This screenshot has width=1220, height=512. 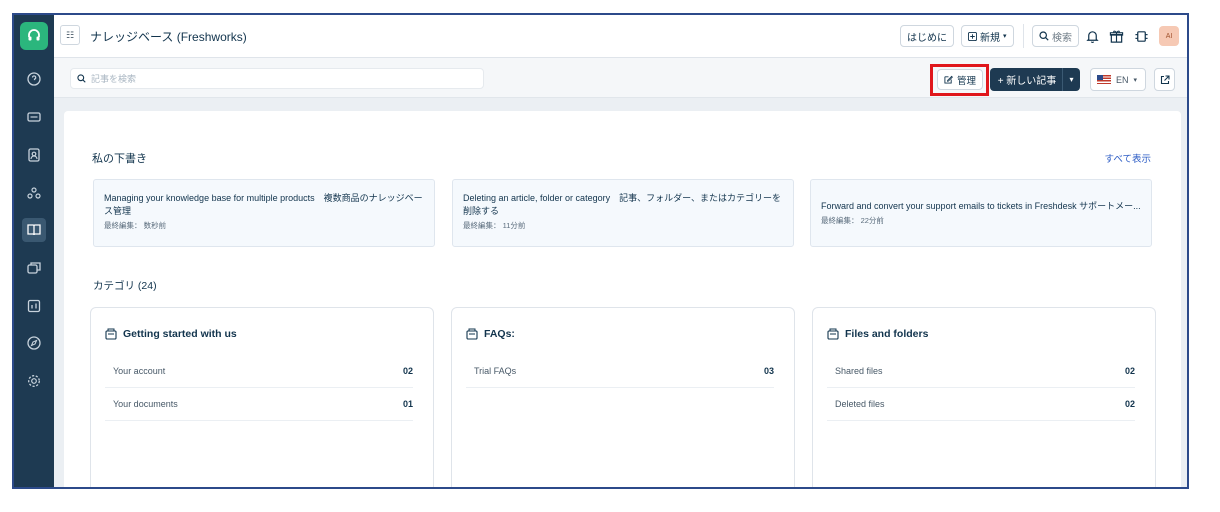 What do you see at coordinates (271, 78) in the screenshot?
I see `article-search-input` at bounding box center [271, 78].